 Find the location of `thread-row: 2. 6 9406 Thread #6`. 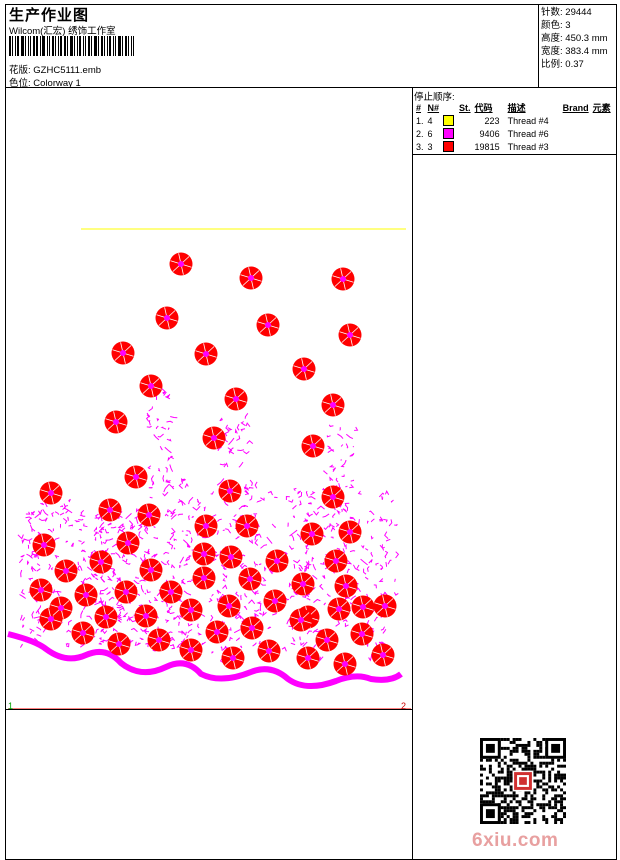

thread-row: 2. 6 9406 Thread #6 is located at coordinates (482, 134).